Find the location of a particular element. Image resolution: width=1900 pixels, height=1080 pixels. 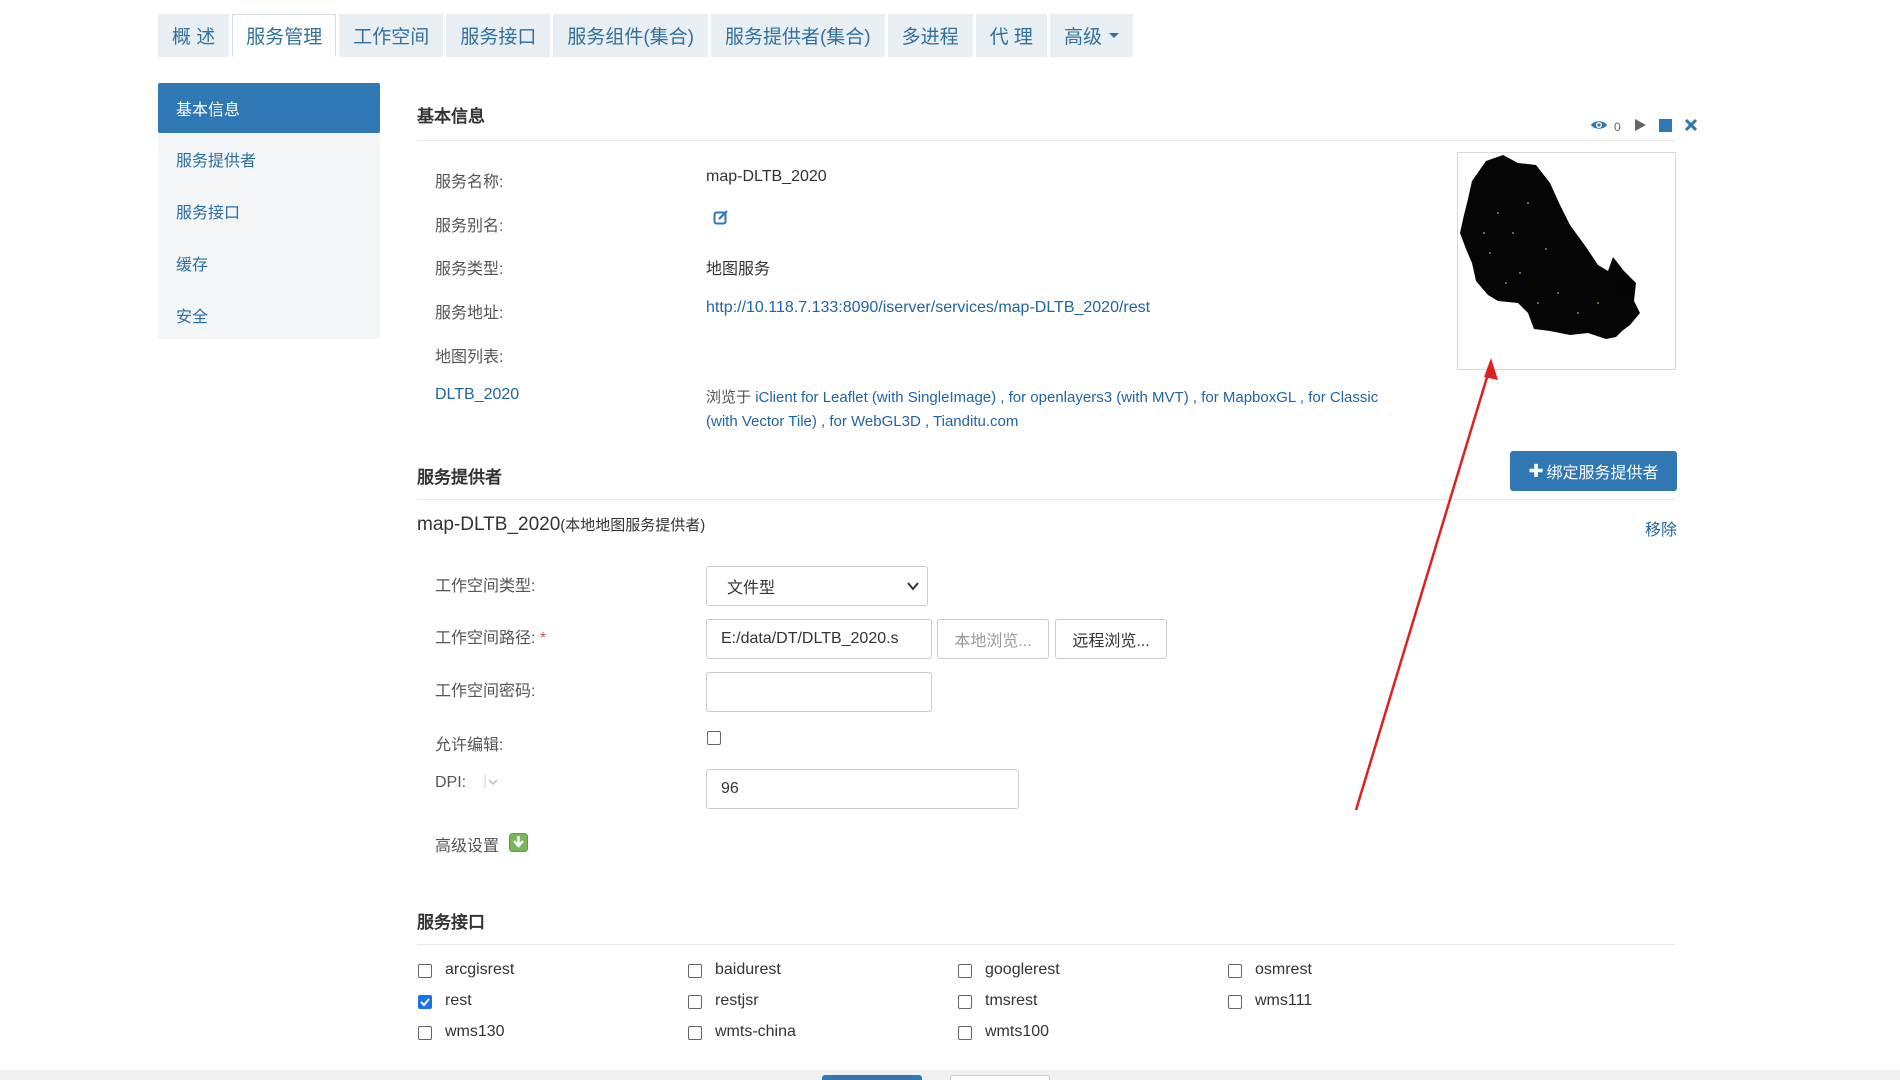

tab-advanced-label: 高级 is located at coordinates (1082, 37).